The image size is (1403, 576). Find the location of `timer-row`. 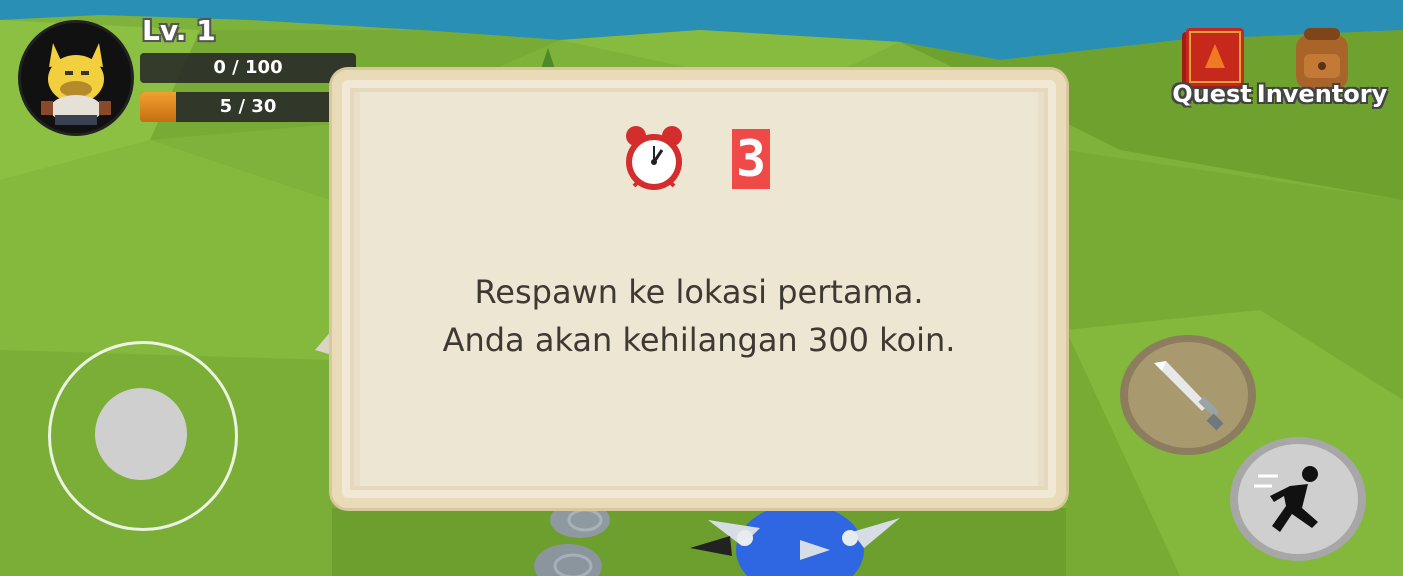

timer-row is located at coordinates (699, 157).